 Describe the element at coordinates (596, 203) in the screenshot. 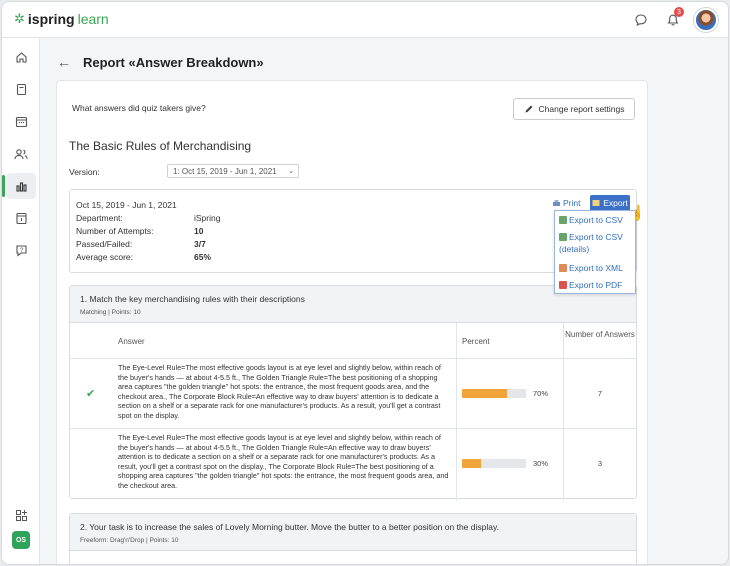

I see `export-icon` at that location.